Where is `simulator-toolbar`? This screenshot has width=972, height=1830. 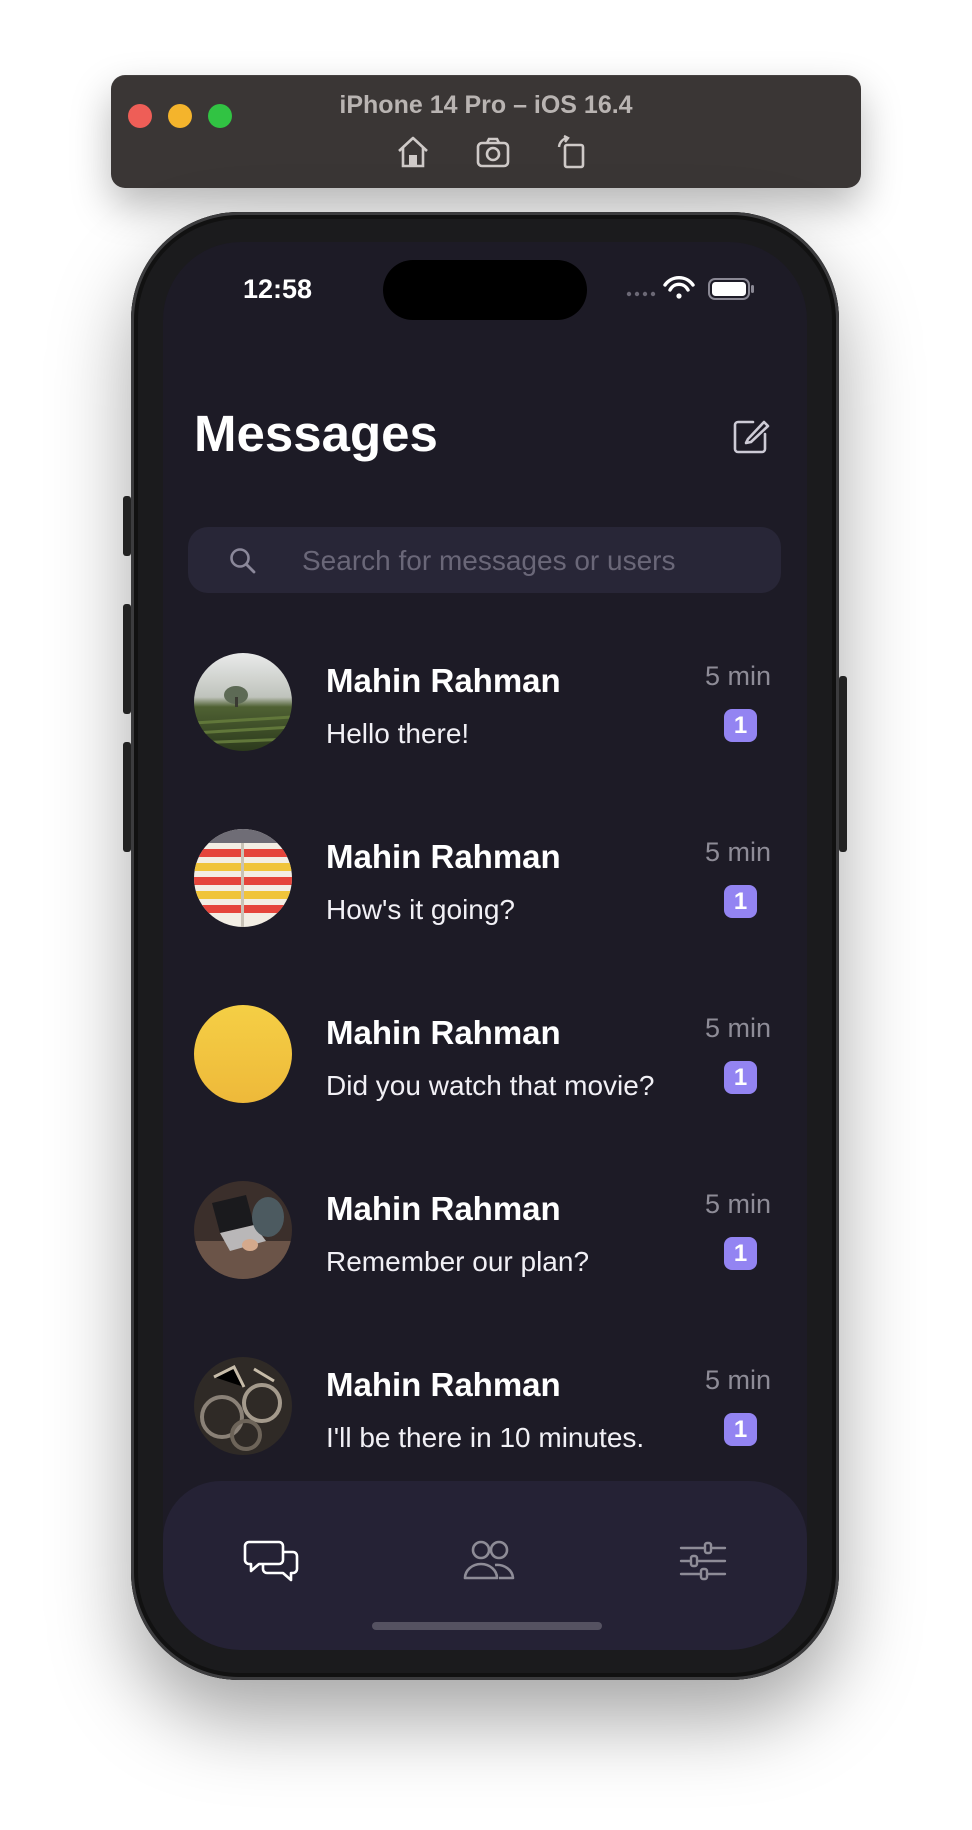
simulator-toolbar is located at coordinates (486, 152).